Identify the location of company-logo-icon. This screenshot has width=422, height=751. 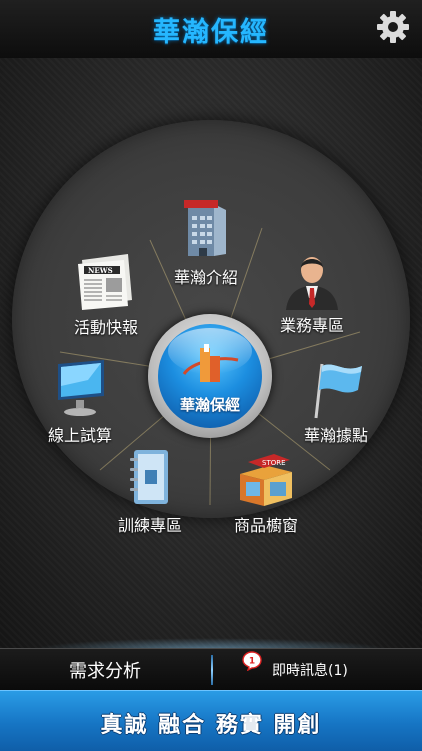
(210, 363).